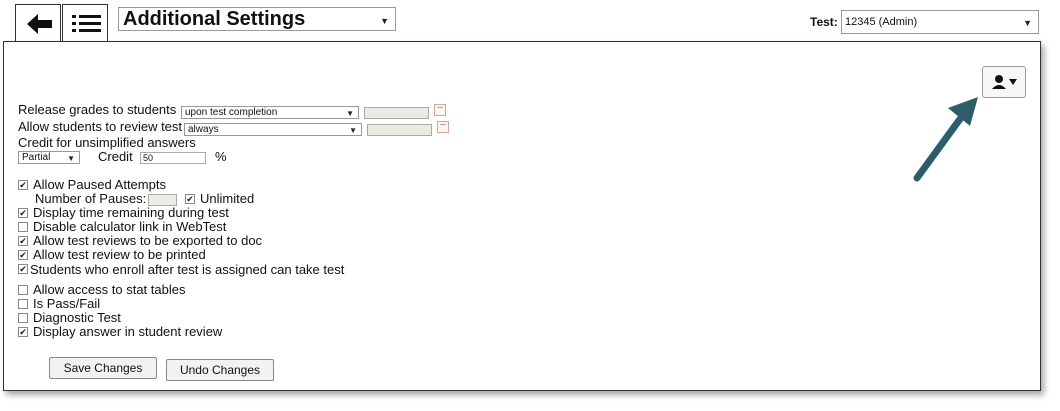  What do you see at coordinates (231, 112) in the screenshot?
I see `release-grades-value: upon test completion` at bounding box center [231, 112].